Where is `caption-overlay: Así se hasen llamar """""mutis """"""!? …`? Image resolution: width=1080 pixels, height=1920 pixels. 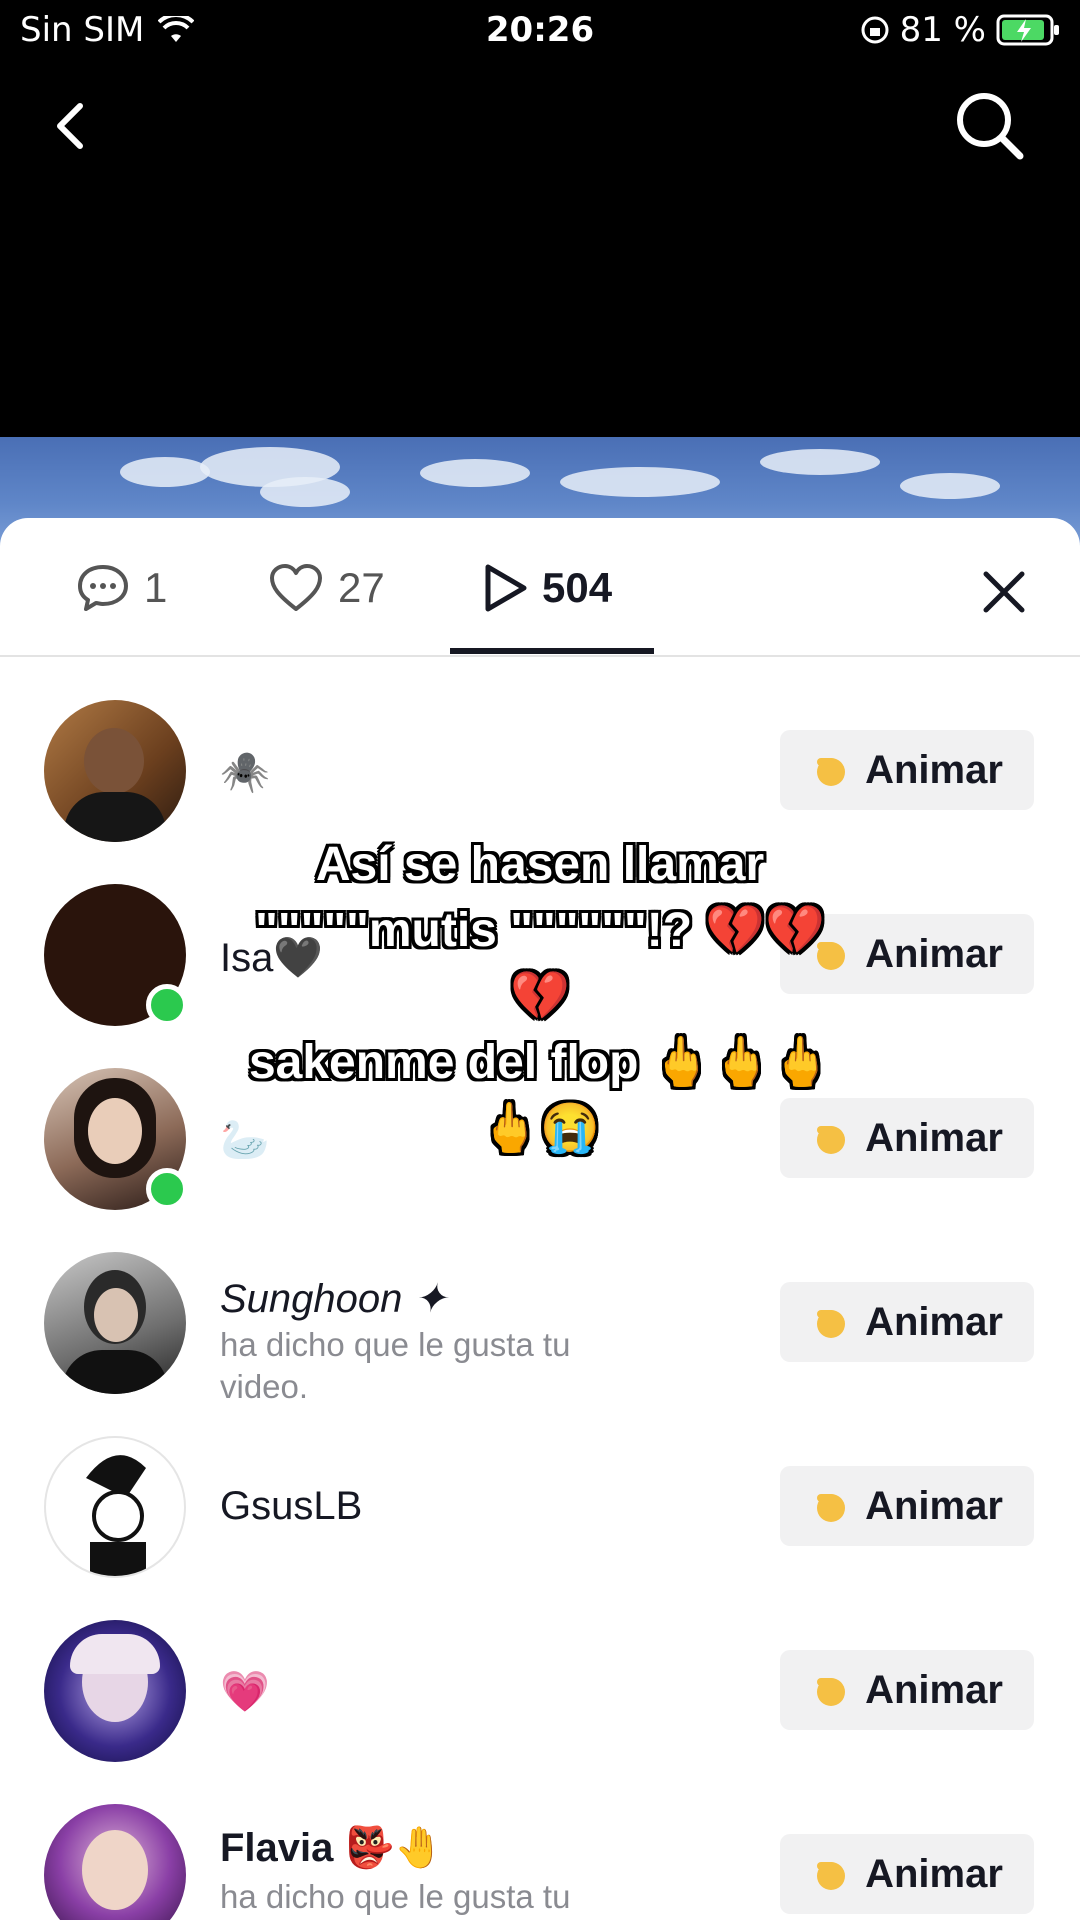 caption-overlay: Así se hasen llamar """""mutis """"""!? … is located at coordinates (540, 997).